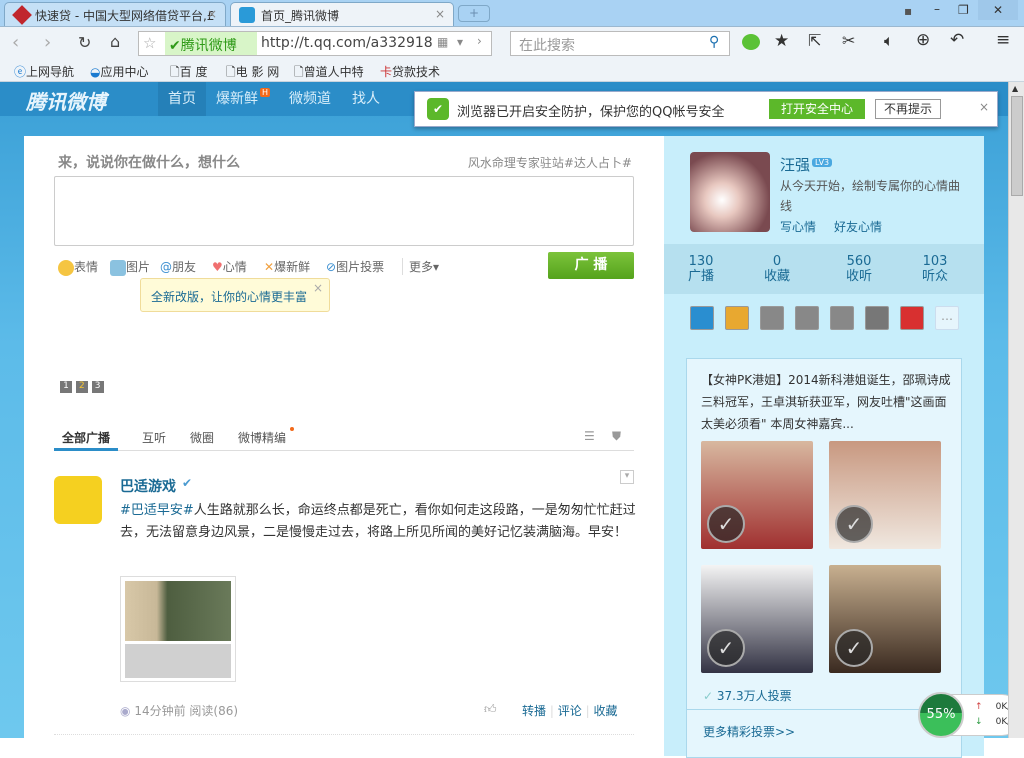 The width and height of the screenshot is (1024, 758). I want to click on stat-posts: 130 广播, so click(701, 269).